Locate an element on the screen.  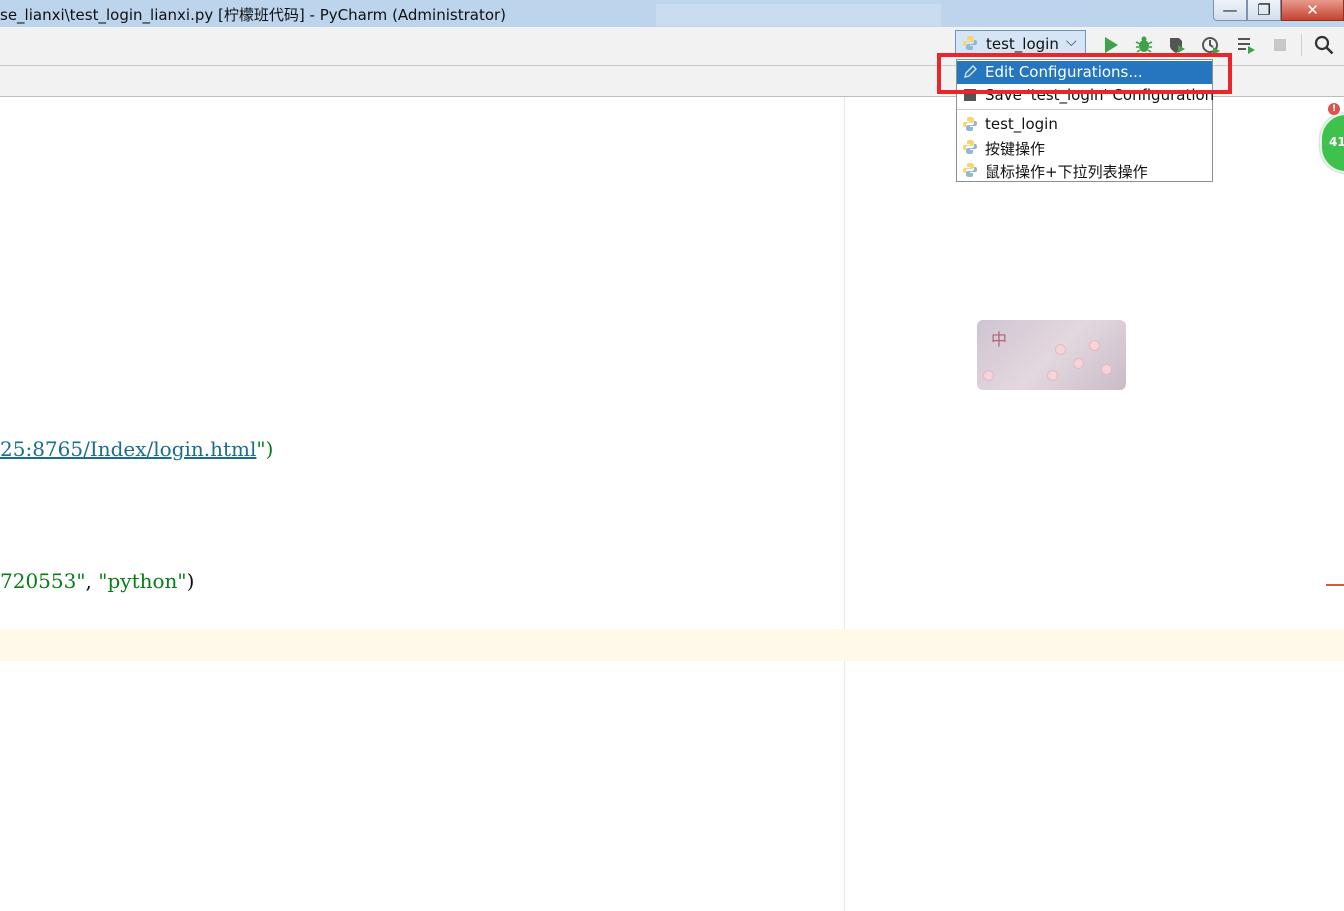
string-arg-user: 720553" is located at coordinates (43, 581).